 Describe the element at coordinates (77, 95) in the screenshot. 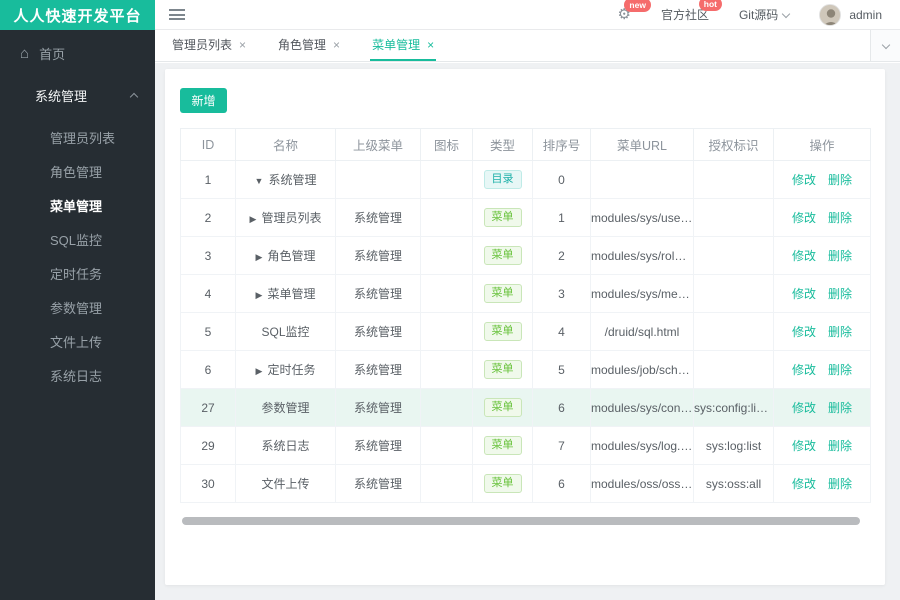

I see `sidebar-group-system: 系统管理` at that location.